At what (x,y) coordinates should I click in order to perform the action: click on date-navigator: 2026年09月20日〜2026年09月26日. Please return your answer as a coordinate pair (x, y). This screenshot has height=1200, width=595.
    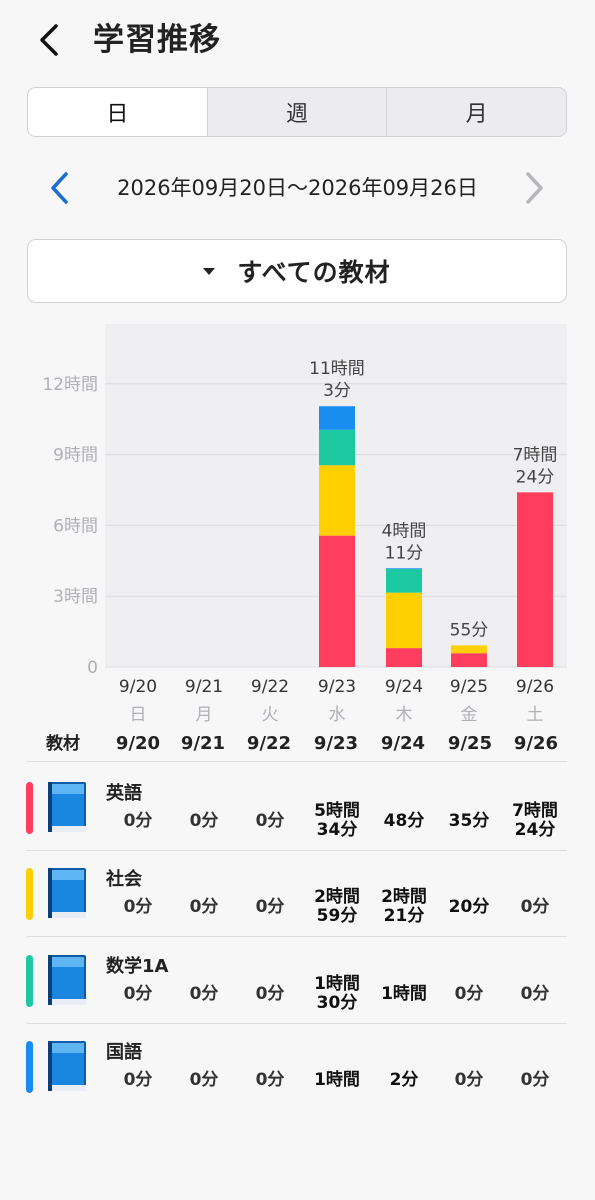
    Looking at the image, I should click on (297, 188).